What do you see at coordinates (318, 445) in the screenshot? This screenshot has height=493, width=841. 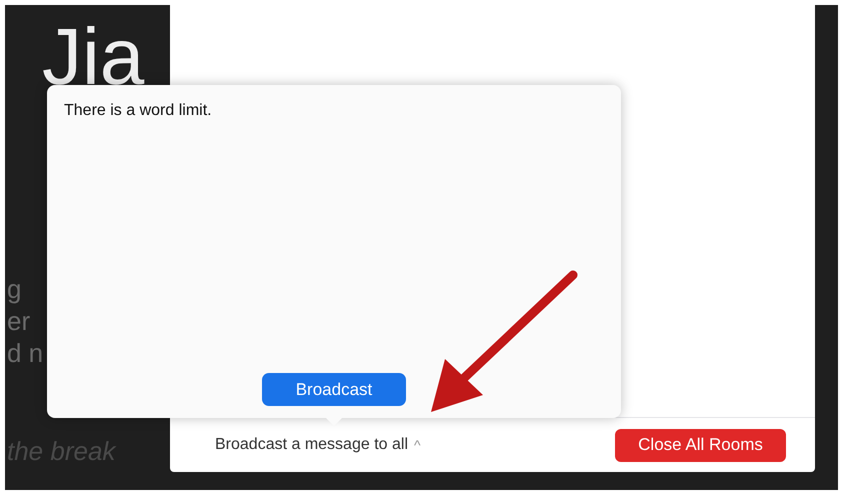 I see `broadcast-toggle: Broadcast a message to all ^` at bounding box center [318, 445].